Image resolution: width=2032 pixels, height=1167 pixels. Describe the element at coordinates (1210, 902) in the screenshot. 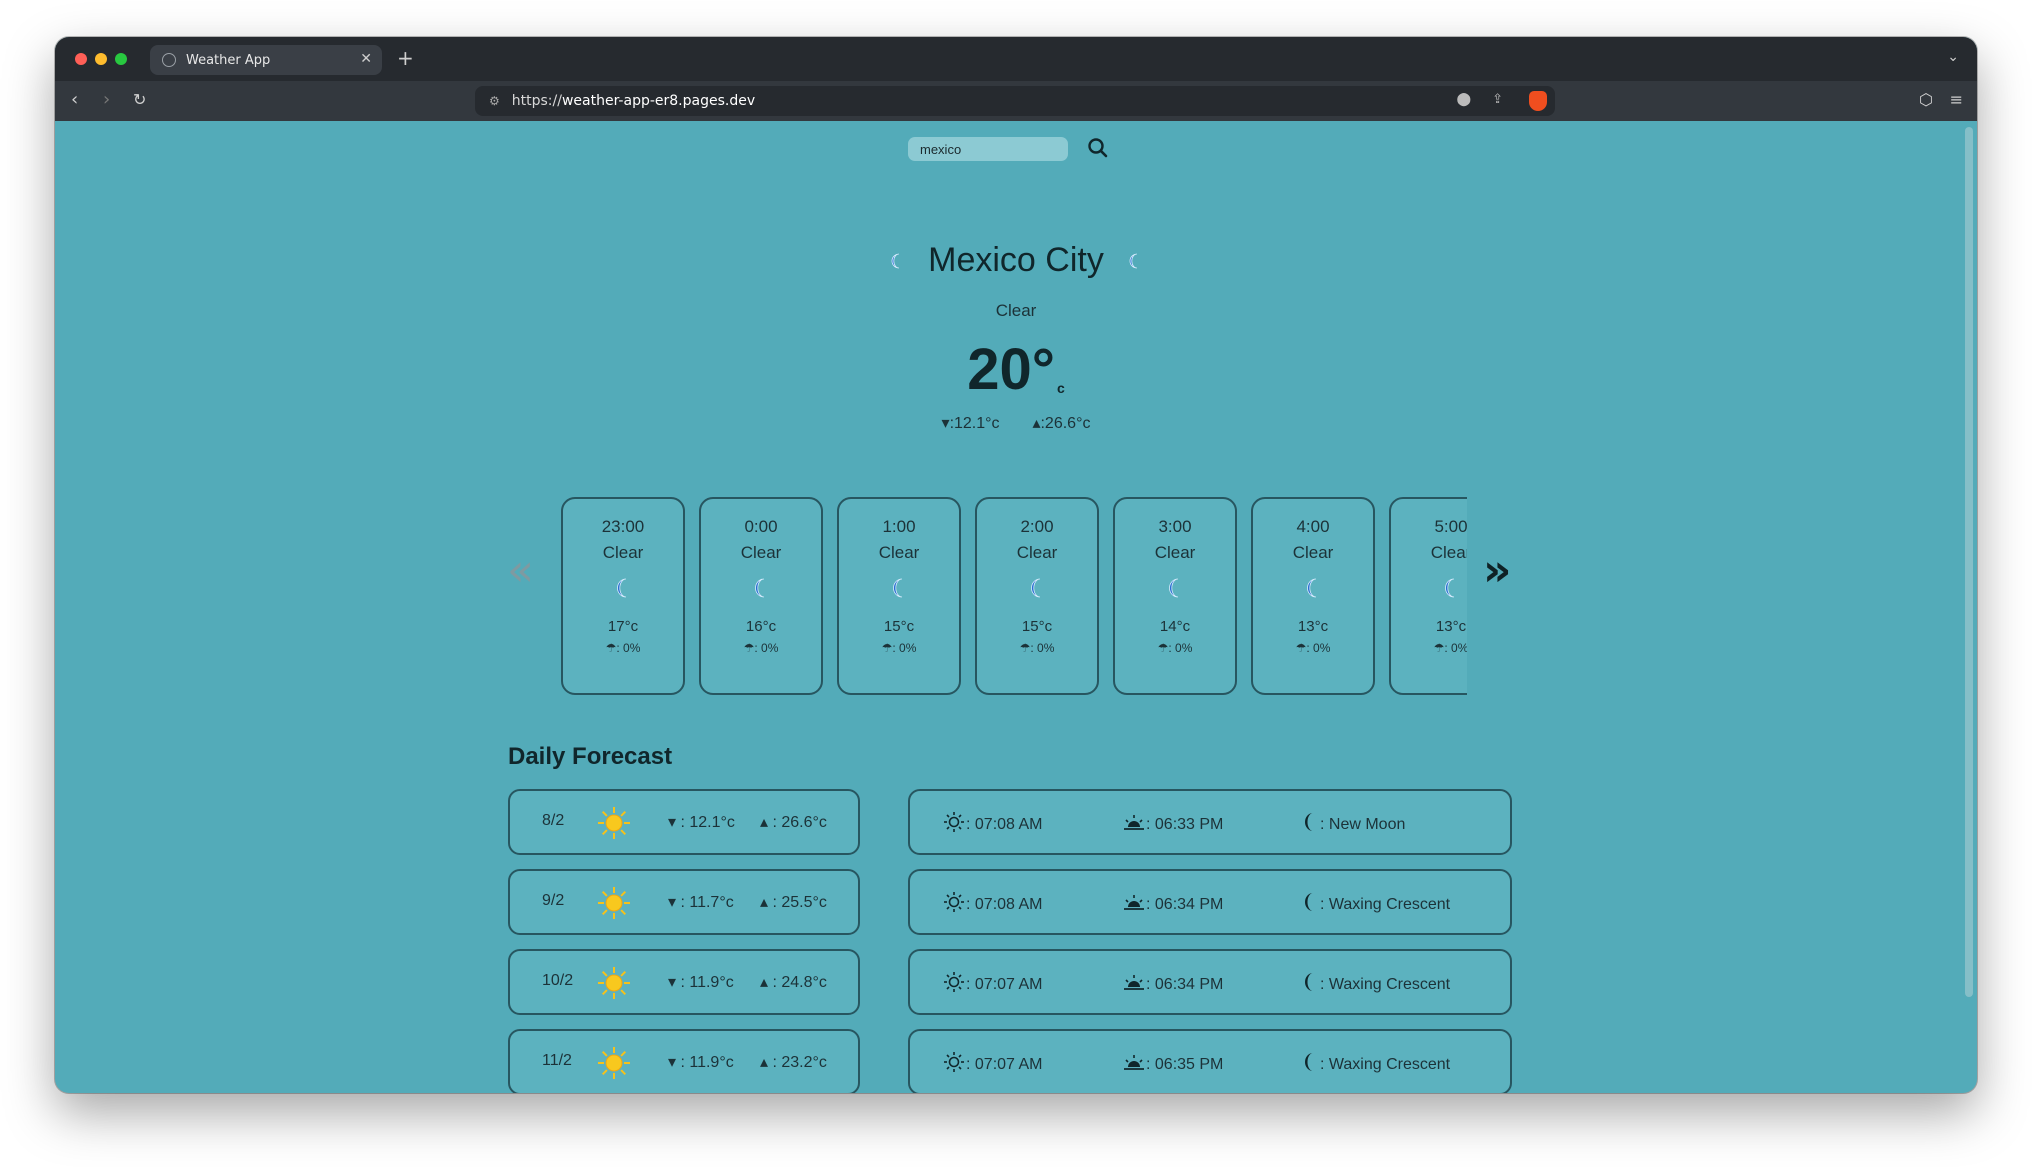

I see `daily-sun-card: : 07:08 AM : 06:34 PM : Waxing Crescent` at that location.